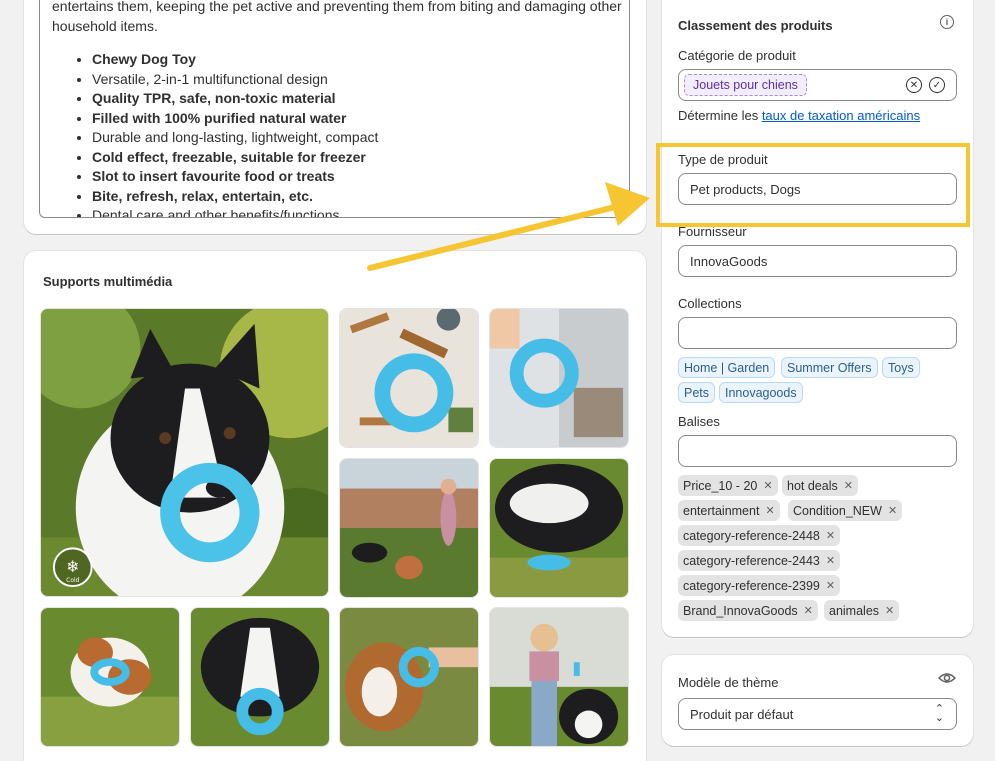 This screenshot has width=995, height=761. What do you see at coordinates (745, 85) in the screenshot?
I see `category-chip: Jouets pour chiens` at bounding box center [745, 85].